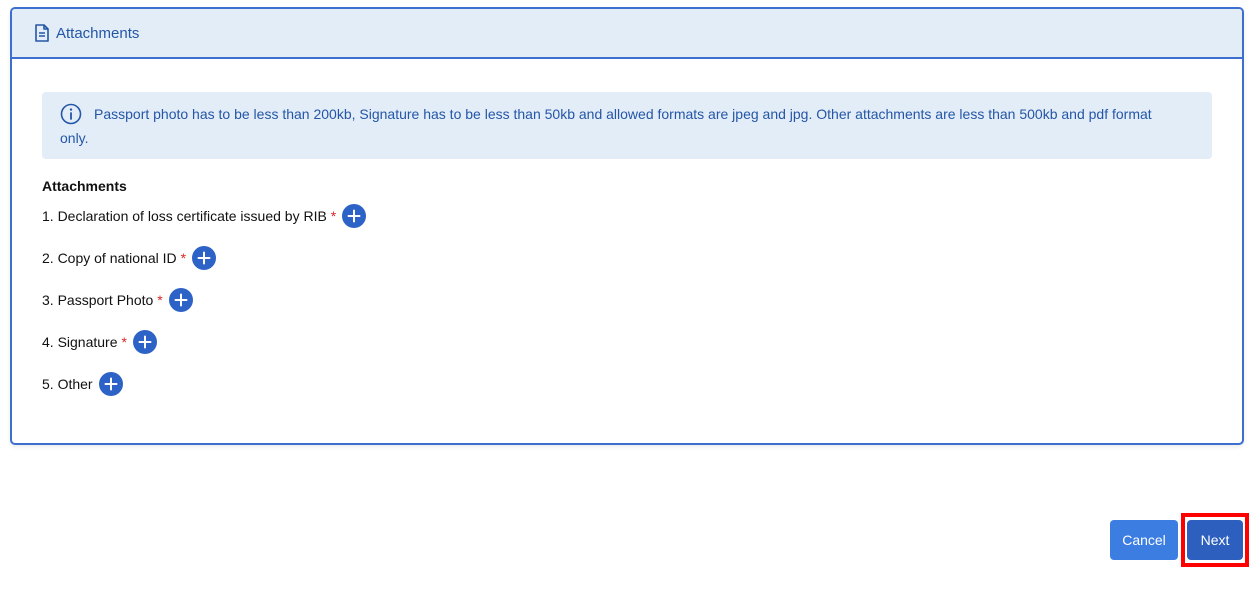 Image resolution: width=1257 pixels, height=592 pixels. I want to click on attachment-row-other: 5. Other, so click(82, 384).